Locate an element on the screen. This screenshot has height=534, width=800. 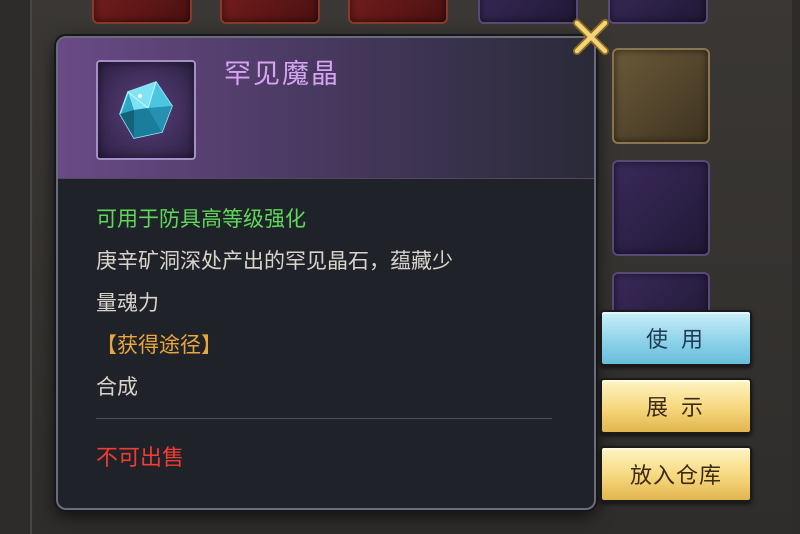
store-in-warehouse-button: 放入仓库 is located at coordinates (676, 474).